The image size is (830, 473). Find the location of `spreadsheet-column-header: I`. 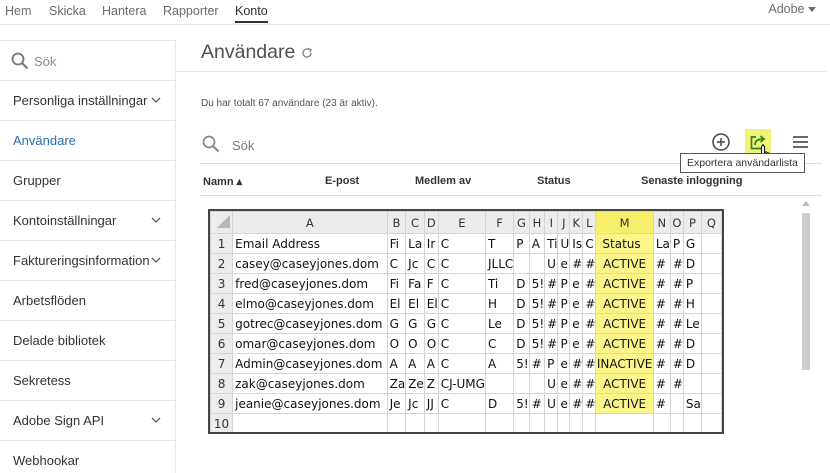

spreadsheet-column-header: I is located at coordinates (551, 222).